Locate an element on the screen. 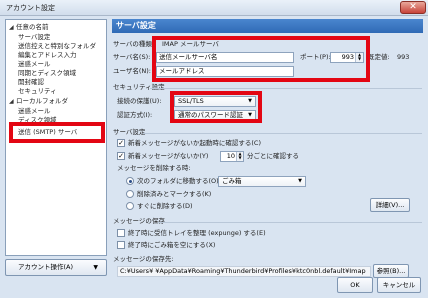 The image size is (428, 298). delete-behavior-label: メッセージを削除する時: is located at coordinates (154, 168).